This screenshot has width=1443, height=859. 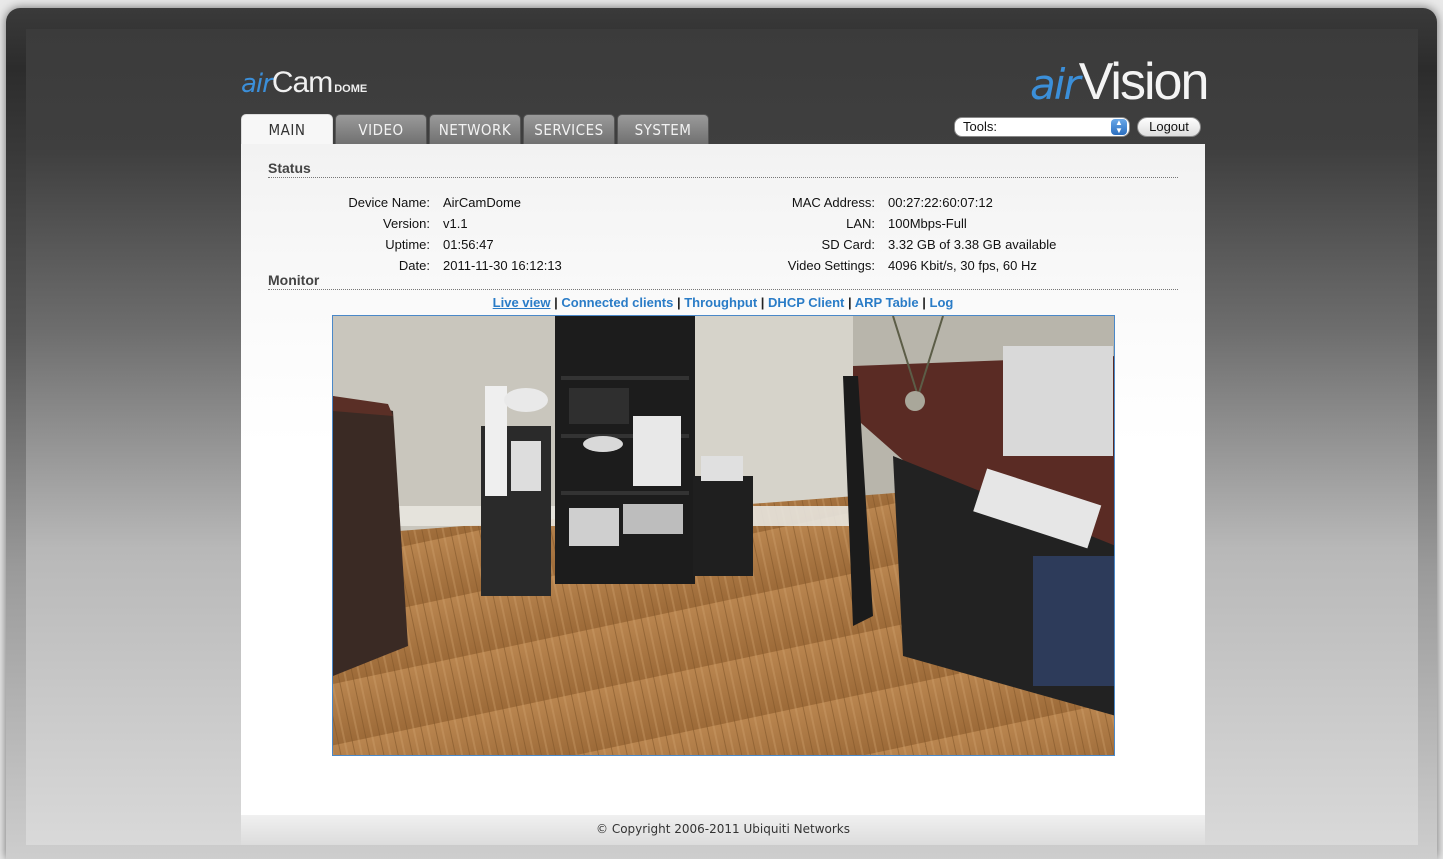 What do you see at coordinates (663, 129) in the screenshot?
I see `tab-system: SYSTEM` at bounding box center [663, 129].